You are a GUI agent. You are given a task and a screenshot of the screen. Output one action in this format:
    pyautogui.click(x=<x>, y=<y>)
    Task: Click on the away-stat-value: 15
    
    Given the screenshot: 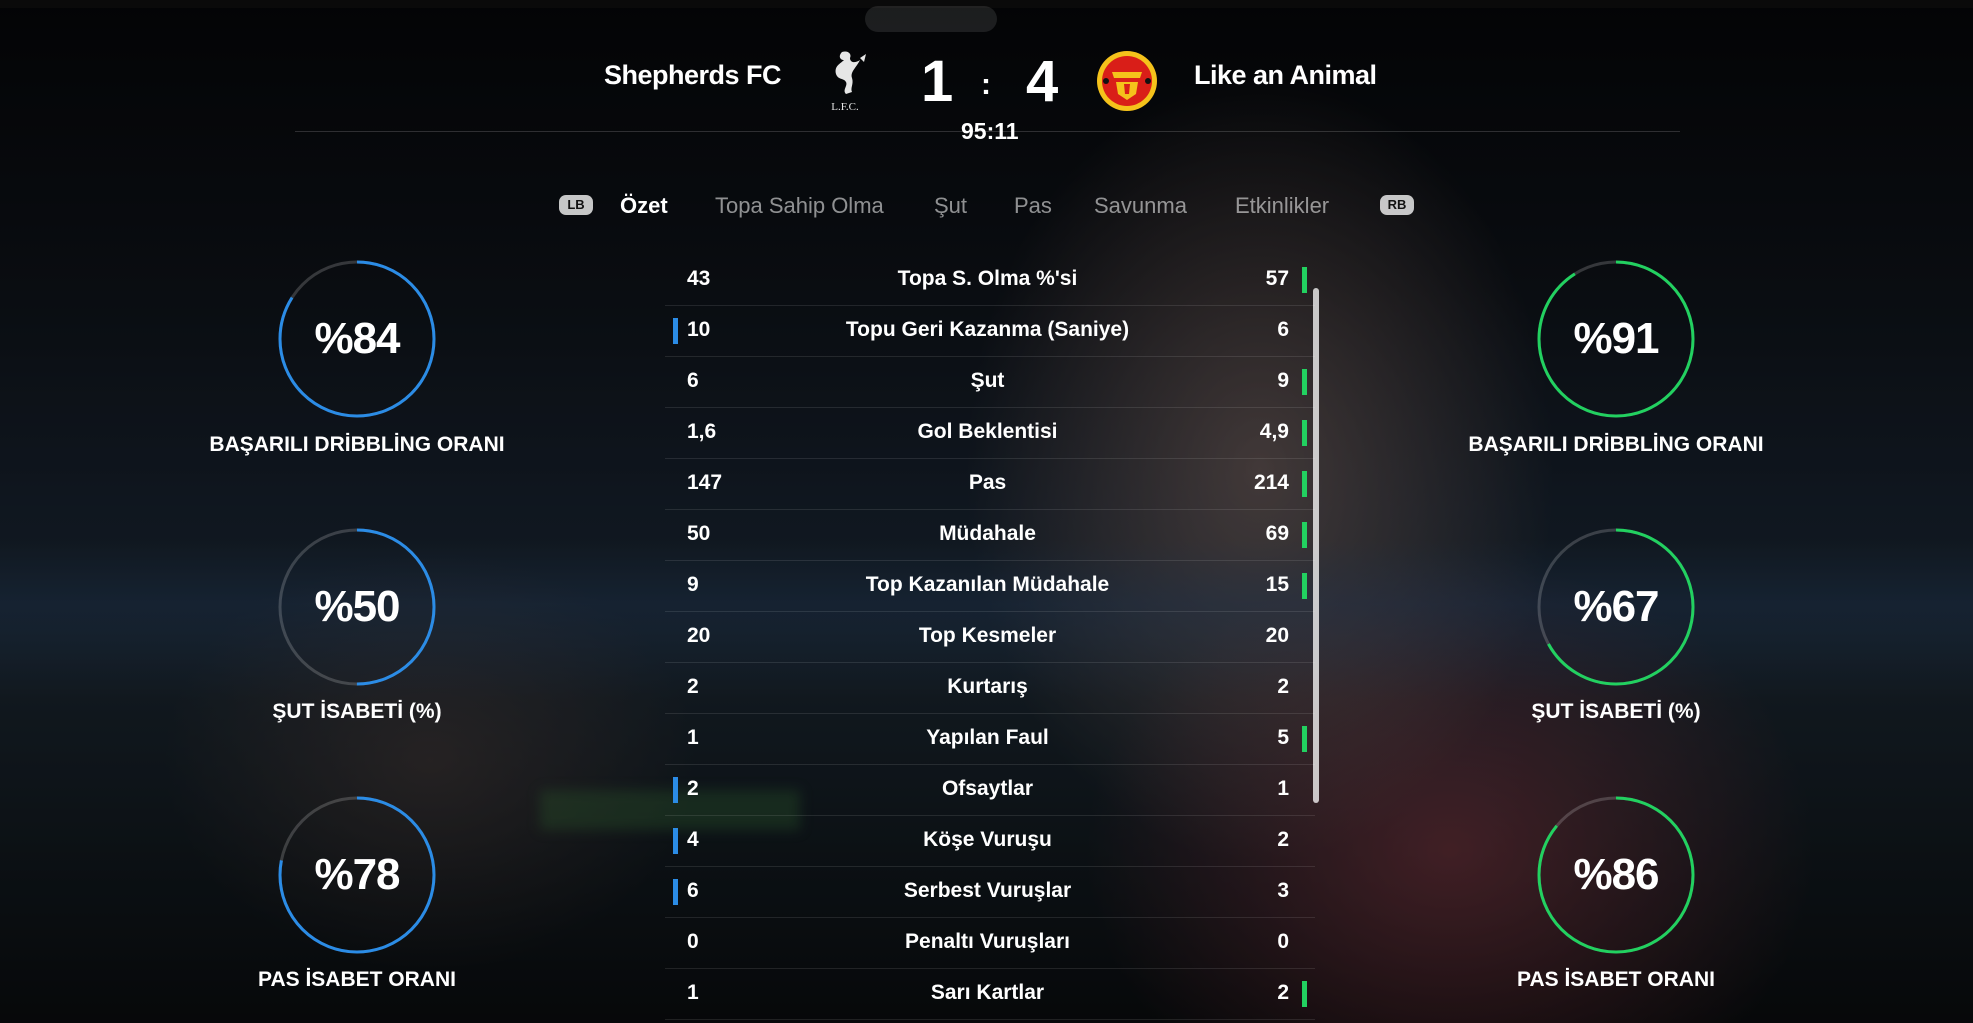 What is the action you would take?
    pyautogui.click(x=1277, y=584)
    